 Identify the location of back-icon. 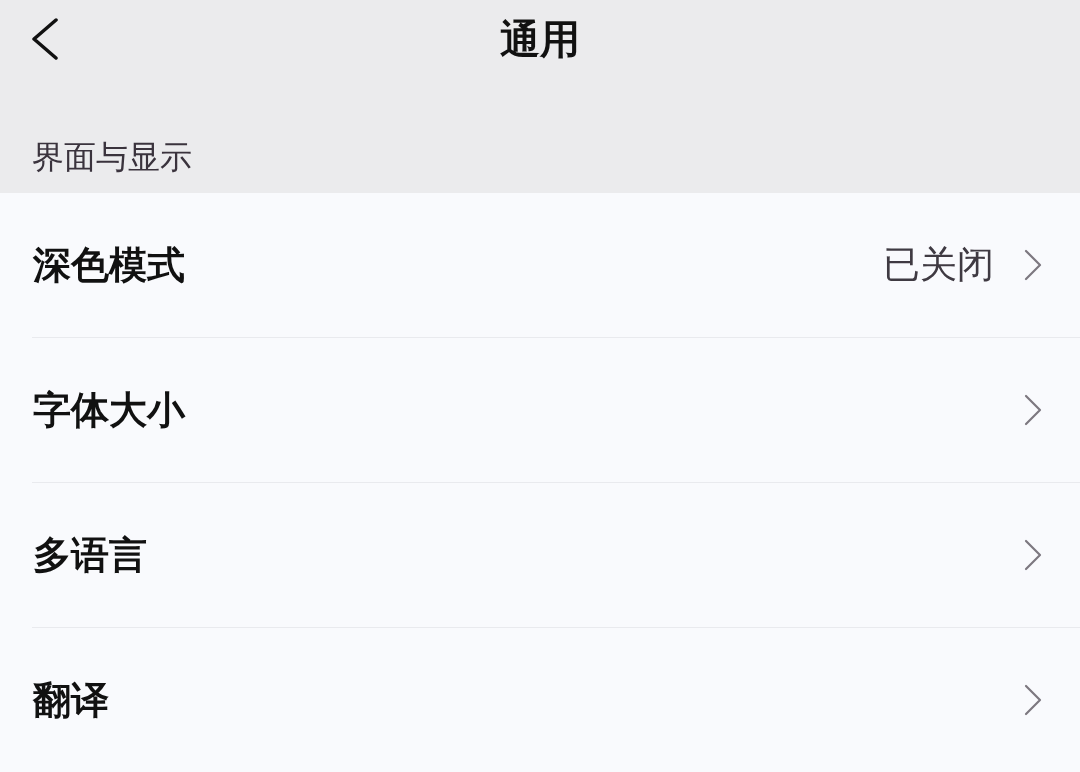
(45, 39).